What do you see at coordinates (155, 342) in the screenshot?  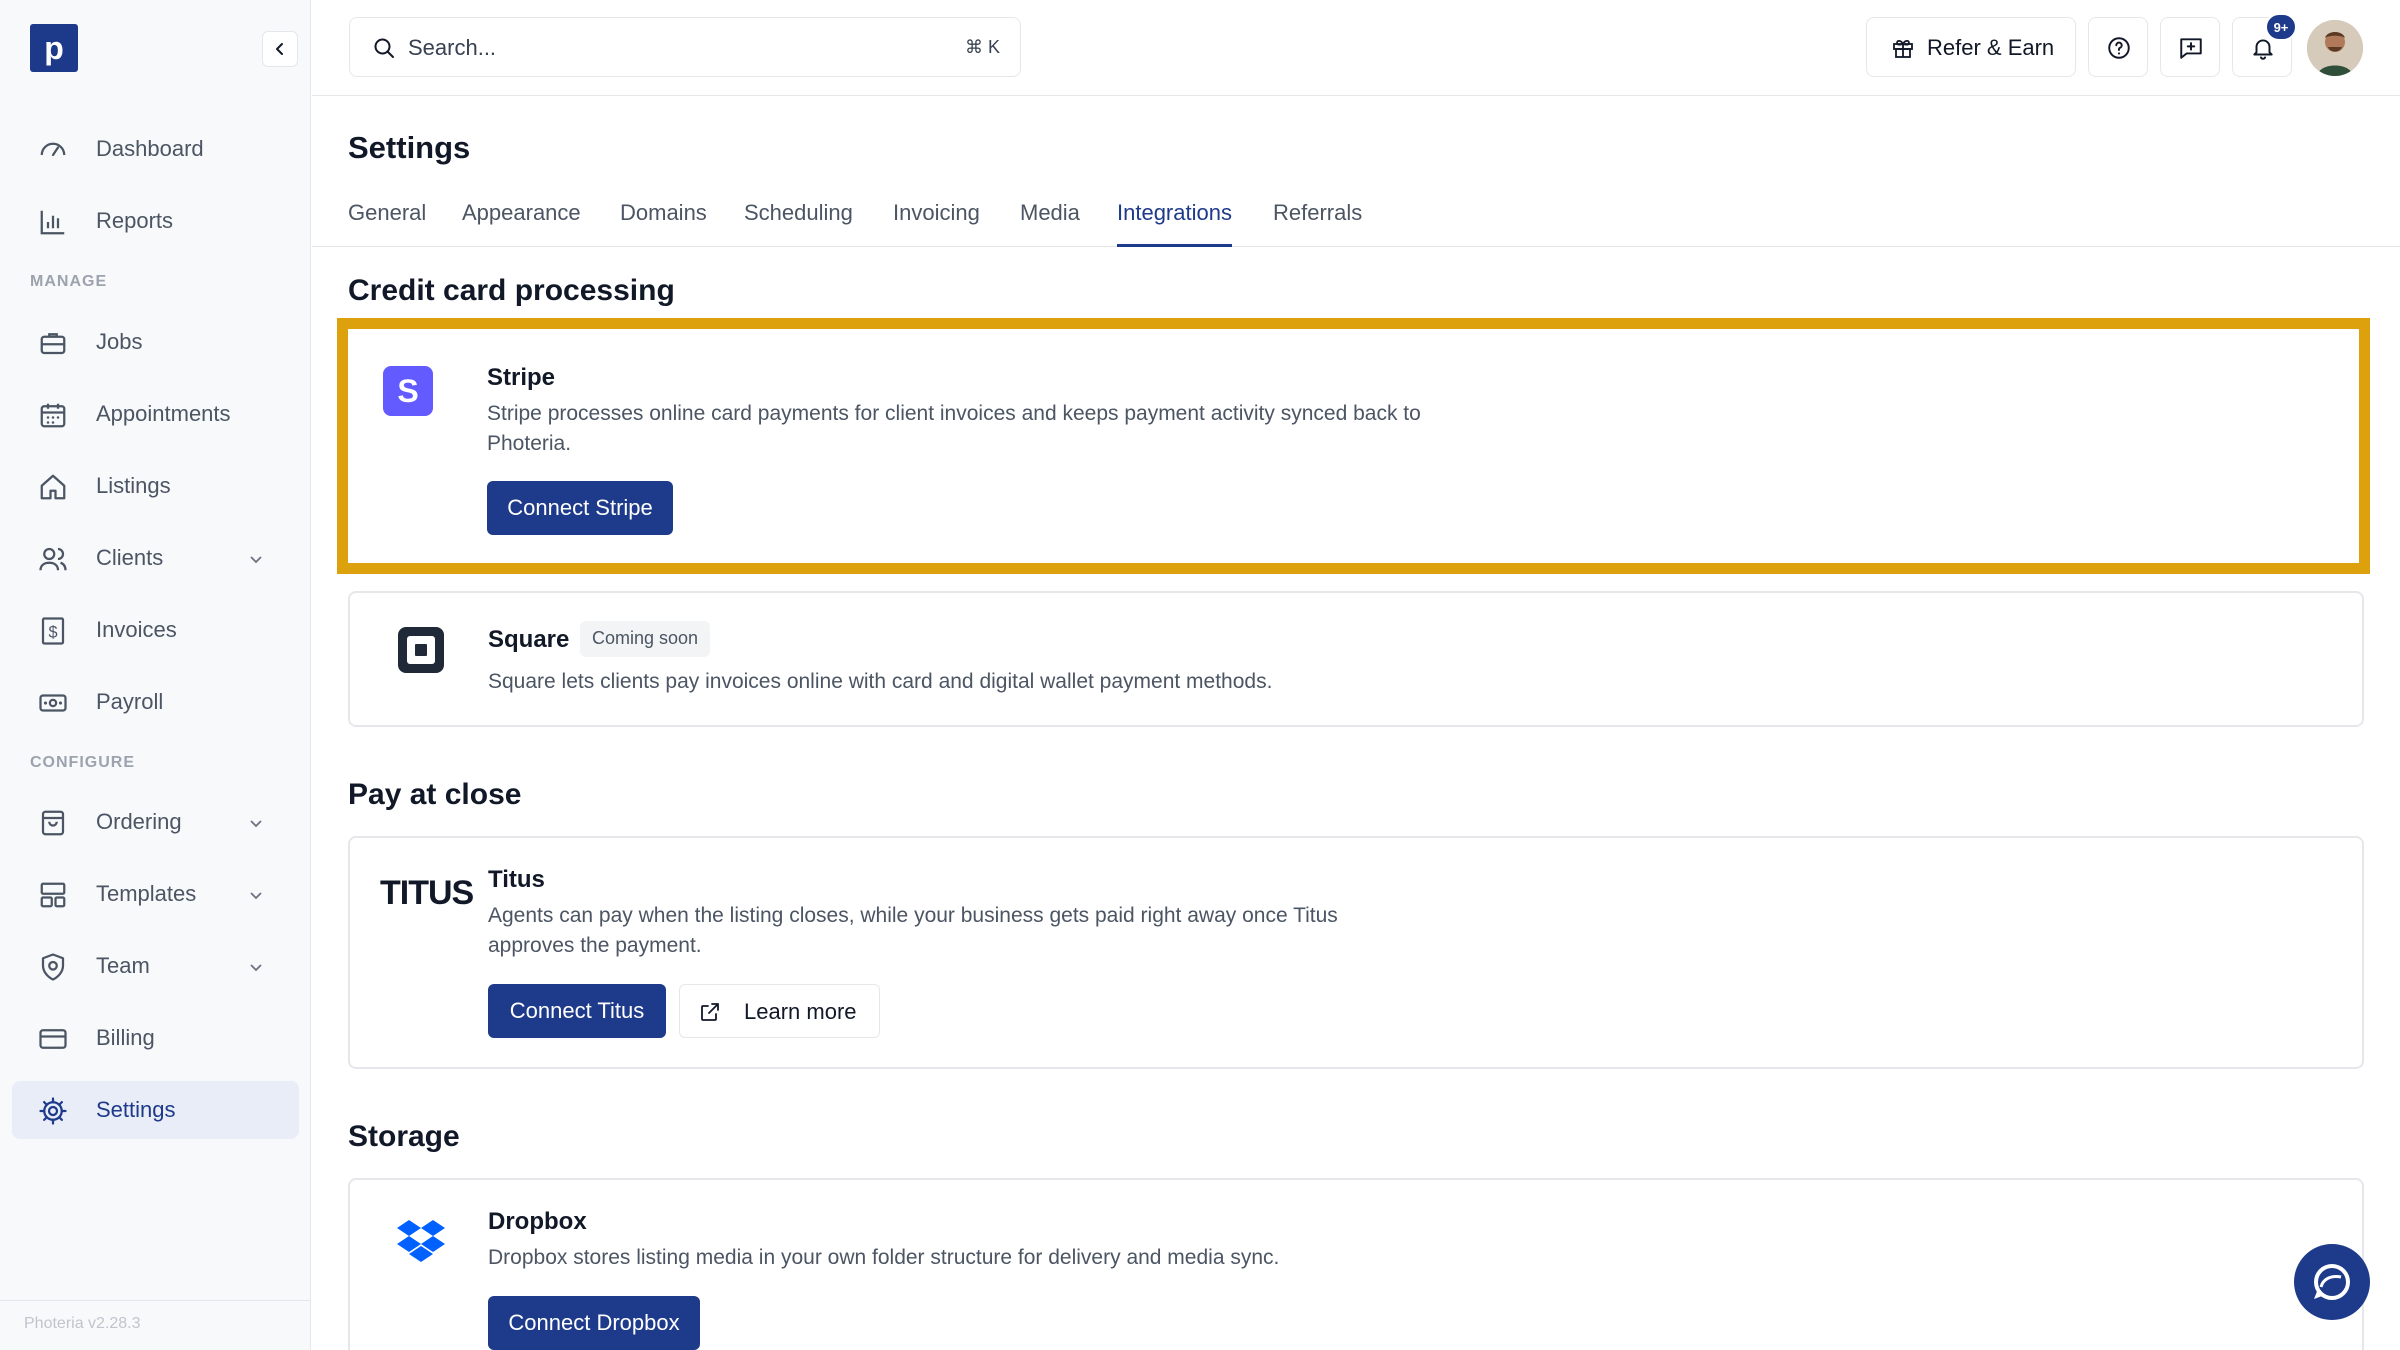 I see `sidebar-item-jobs: Jobs` at bounding box center [155, 342].